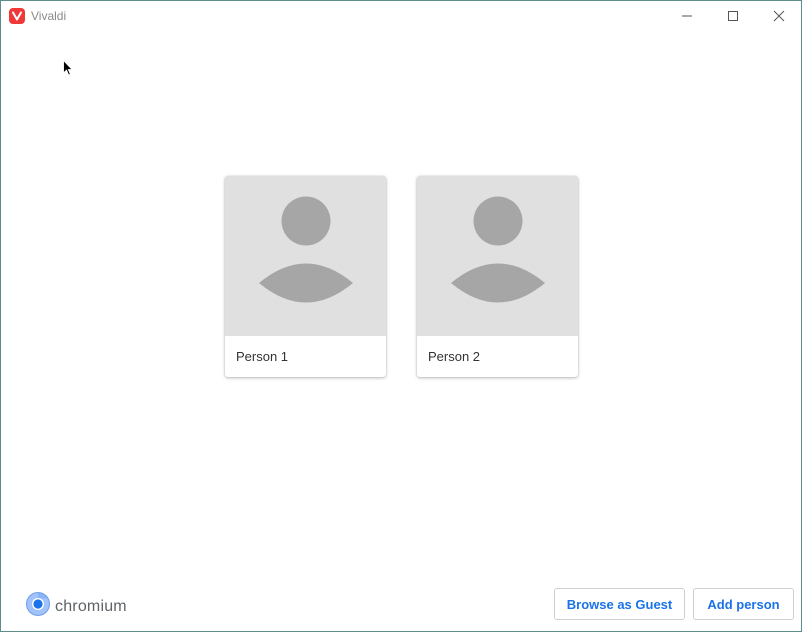 Image resolution: width=802 pixels, height=632 pixels. I want to click on minimize-button, so click(687, 16).